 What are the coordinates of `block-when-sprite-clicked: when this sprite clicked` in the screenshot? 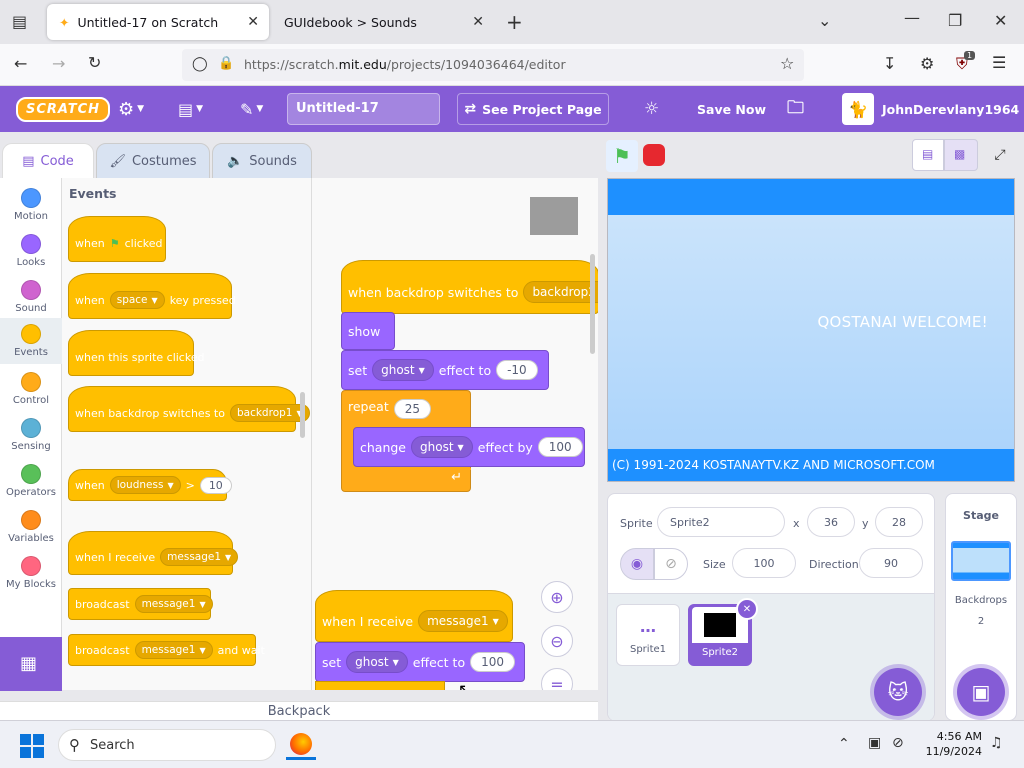 It's located at (136, 353).